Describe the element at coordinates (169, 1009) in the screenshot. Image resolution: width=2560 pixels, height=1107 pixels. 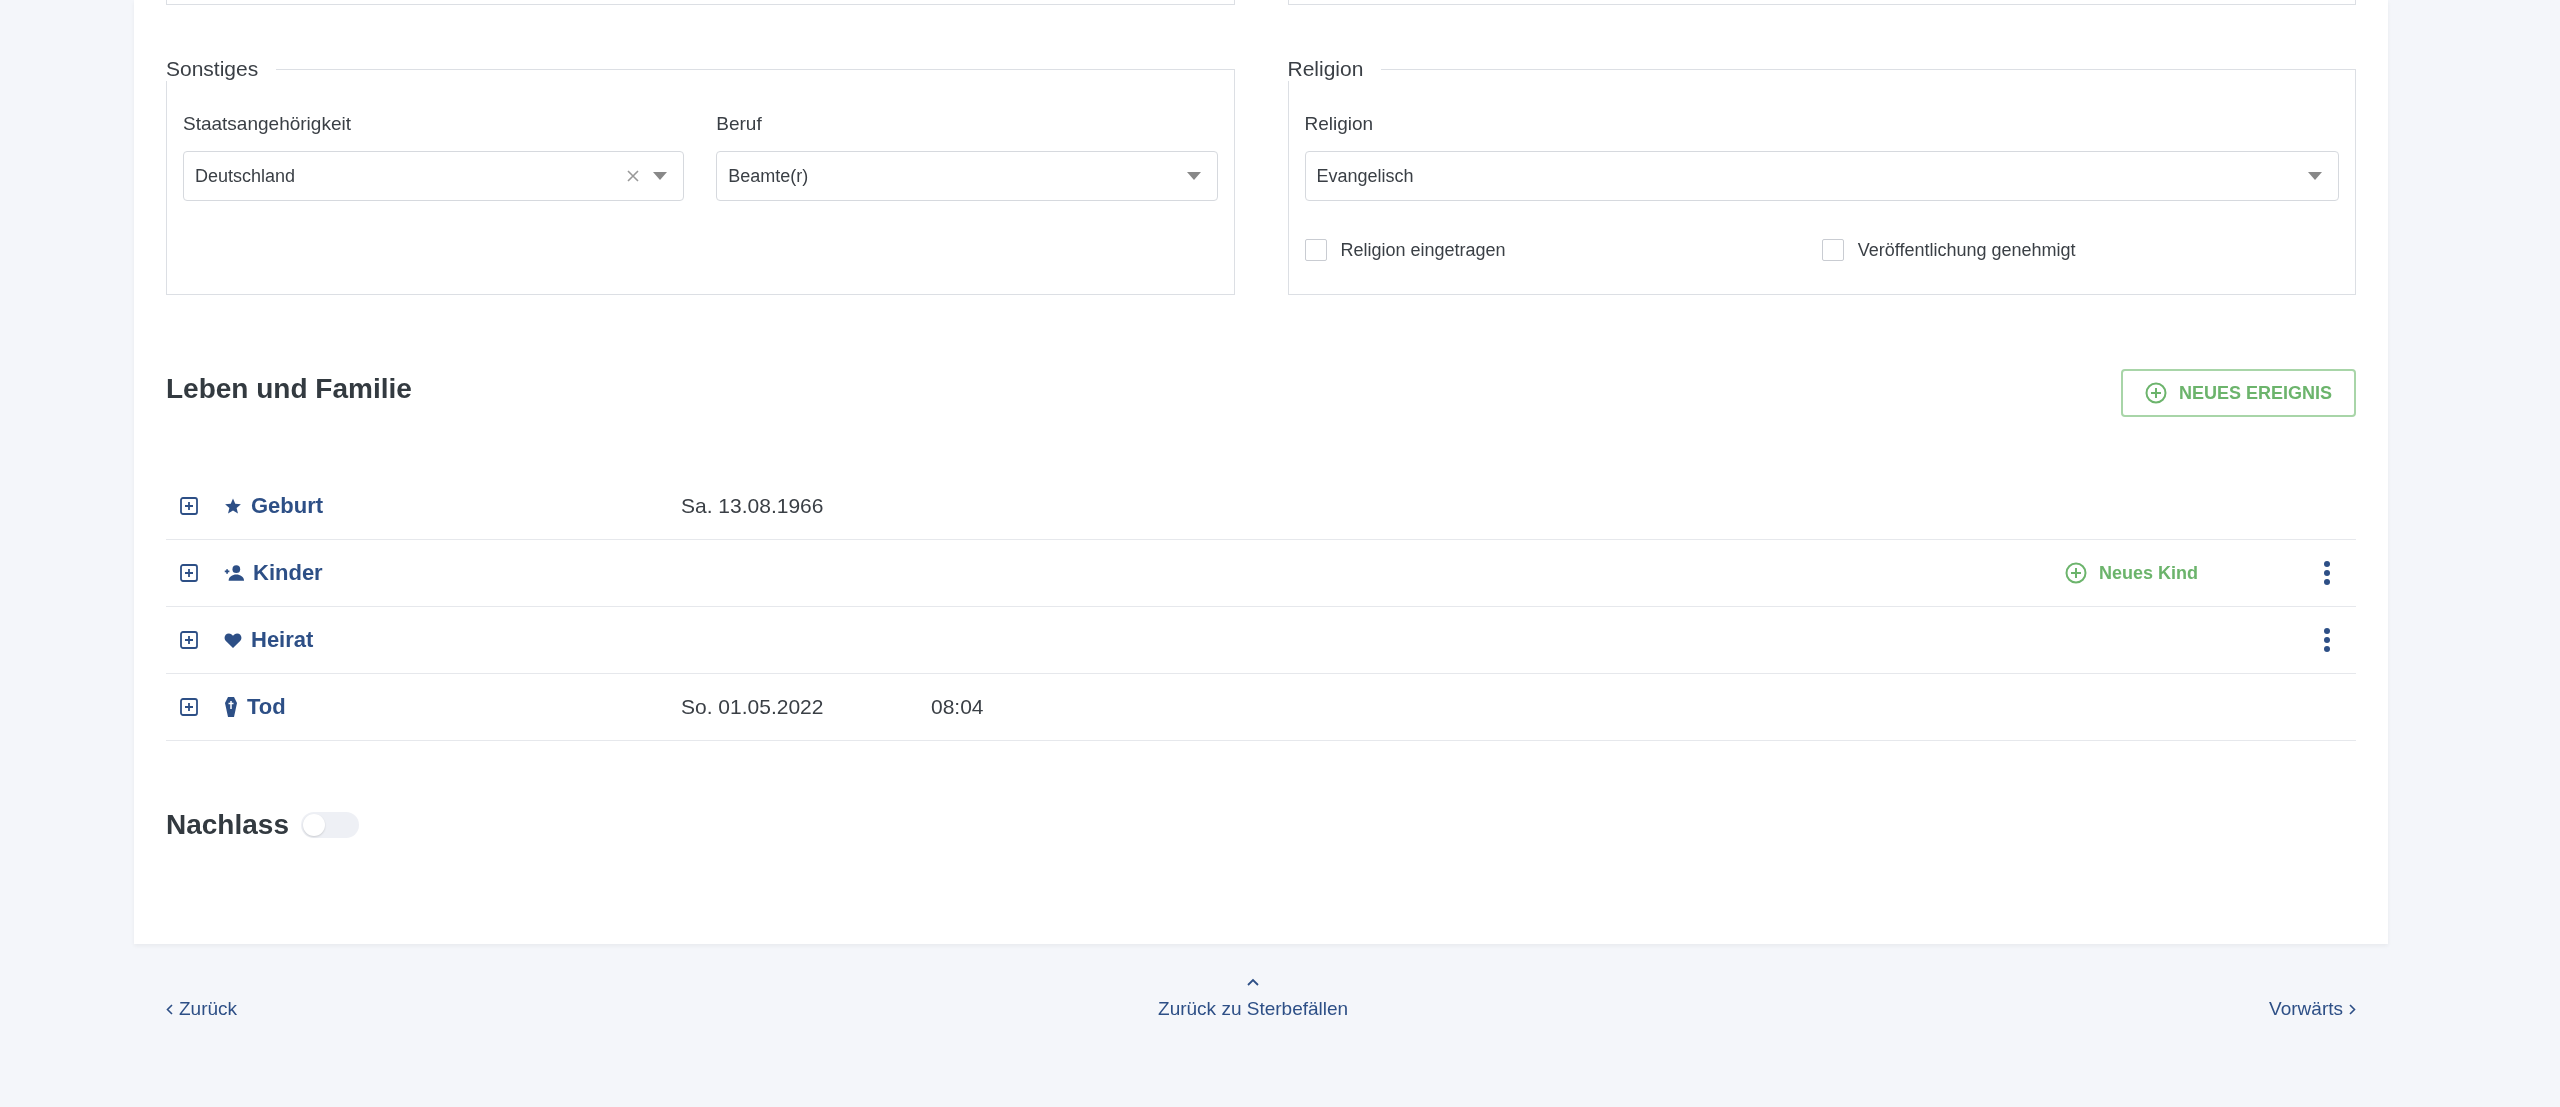
I see `chevron-left-icon` at that location.